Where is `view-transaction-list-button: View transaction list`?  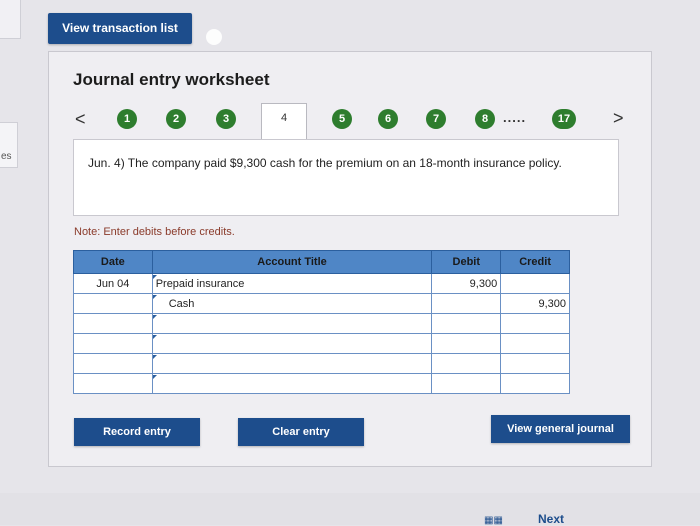 view-transaction-list-button: View transaction list is located at coordinates (120, 28).